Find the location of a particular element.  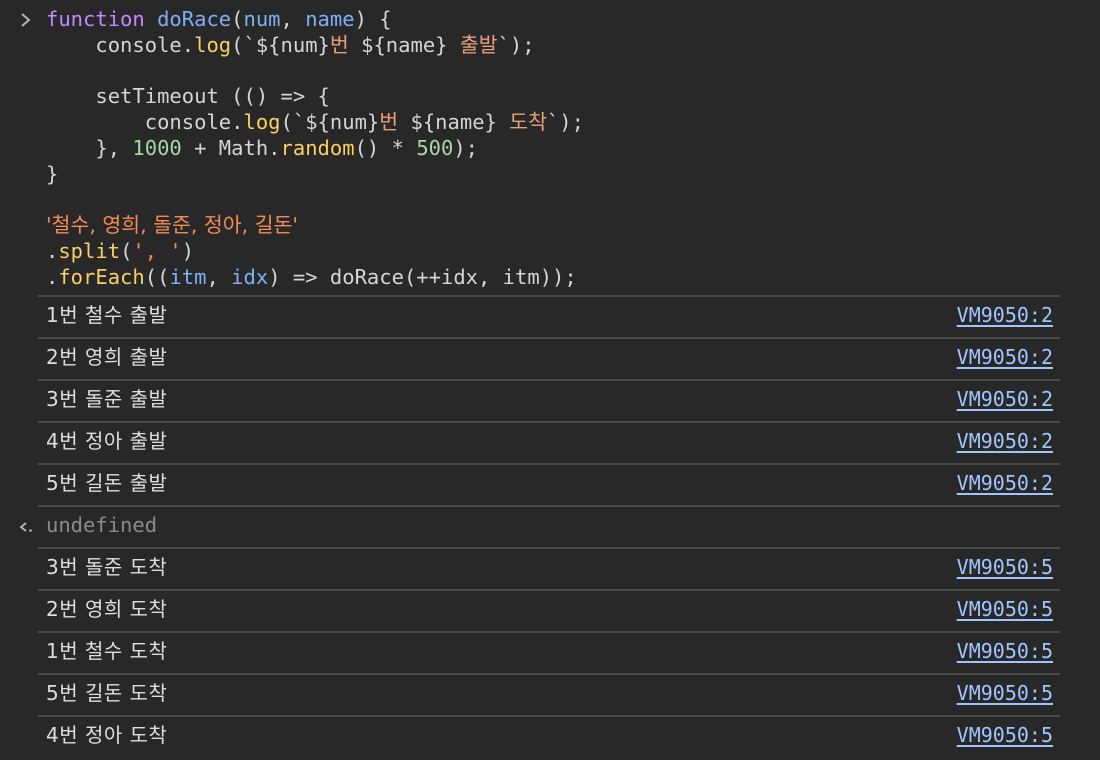

code-line-2: console.log(`${num}번 ${name} 출발`); is located at coordinates (290, 44).